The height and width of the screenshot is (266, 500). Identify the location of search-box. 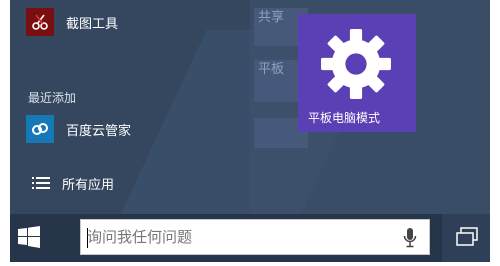
(255, 237).